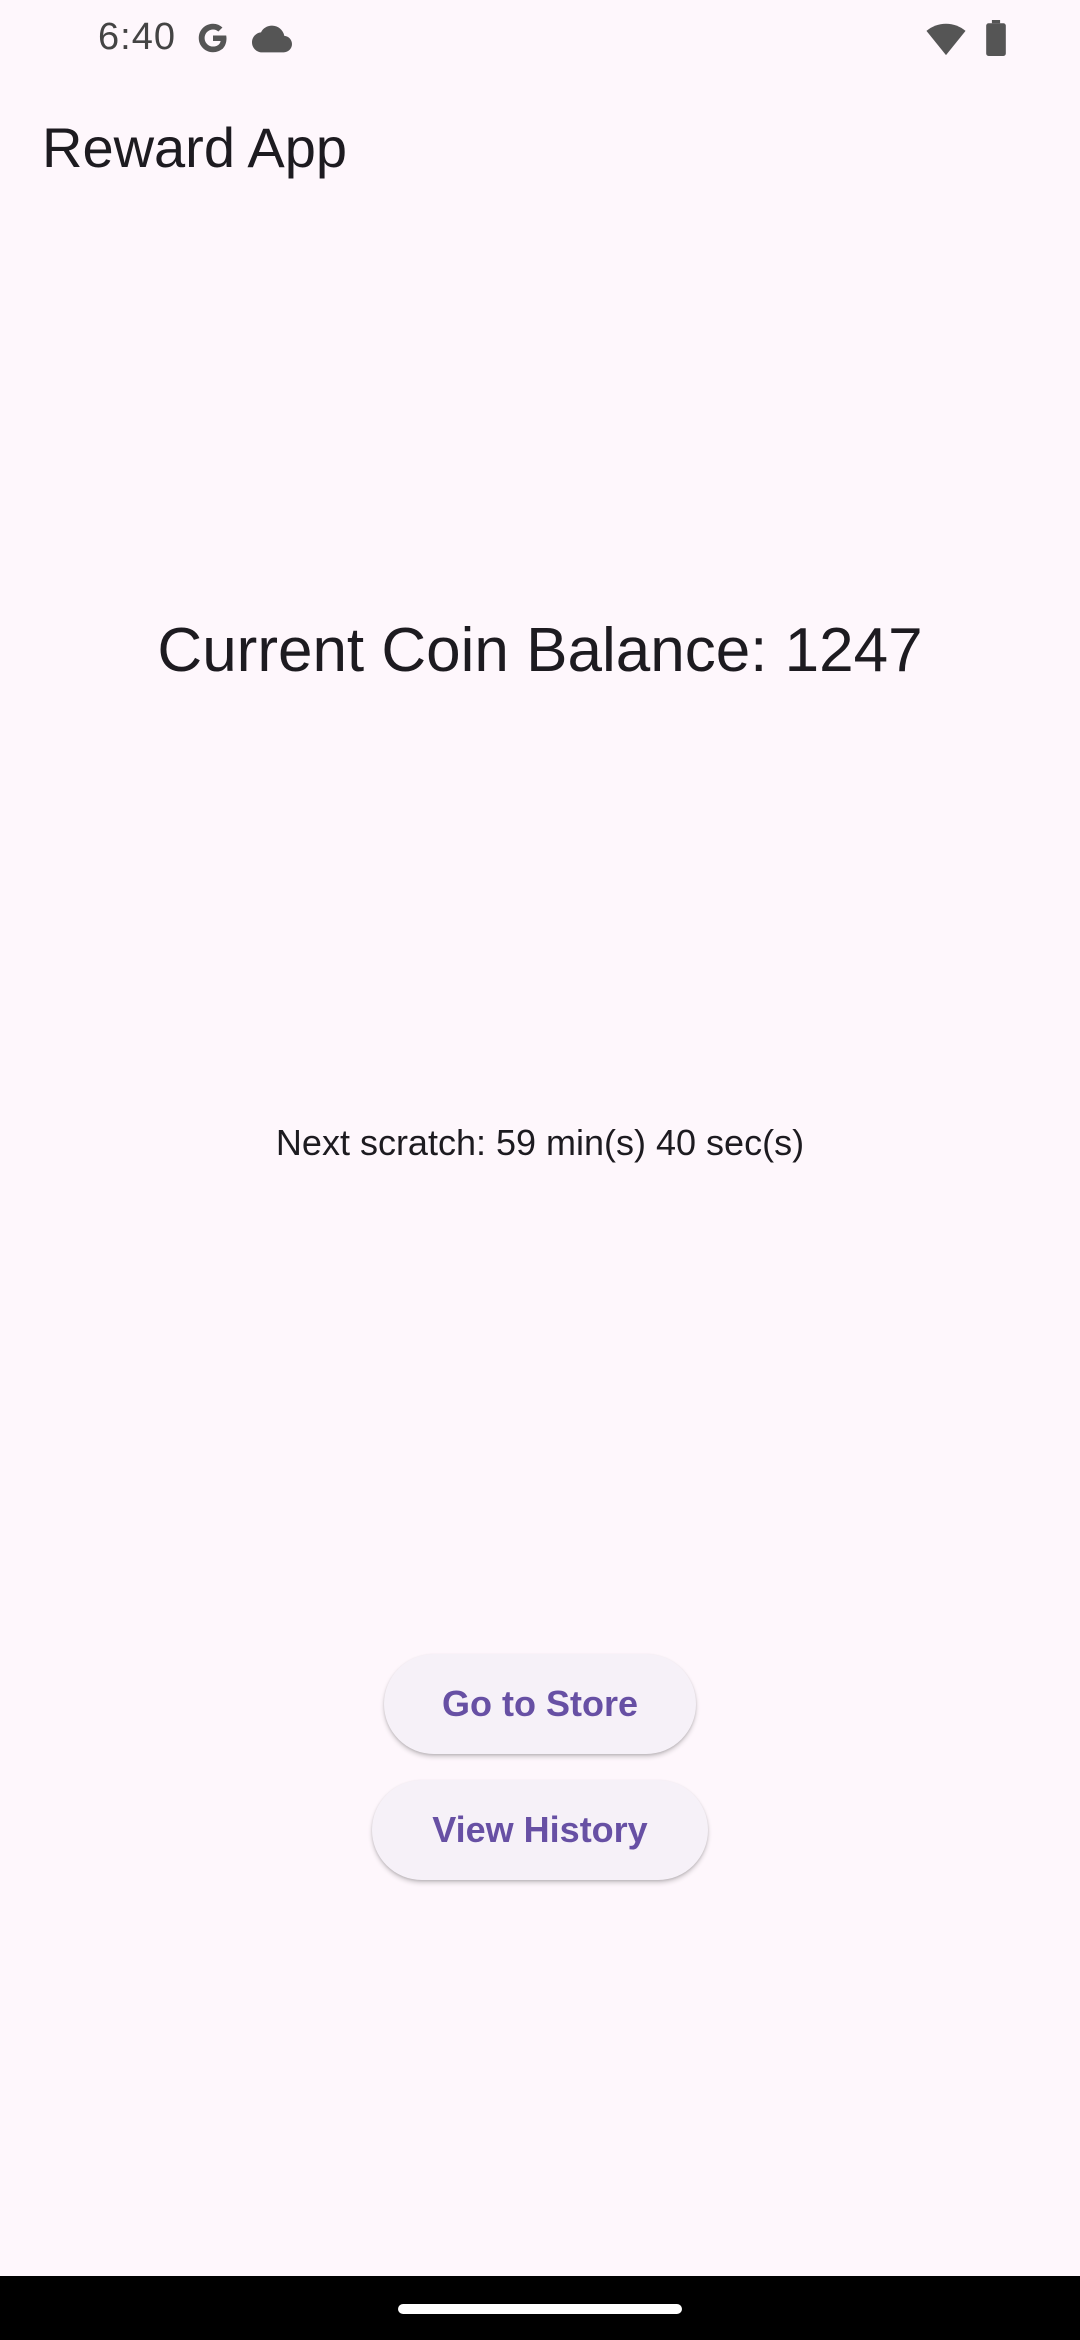  I want to click on app-title: Reward App, so click(195, 147).